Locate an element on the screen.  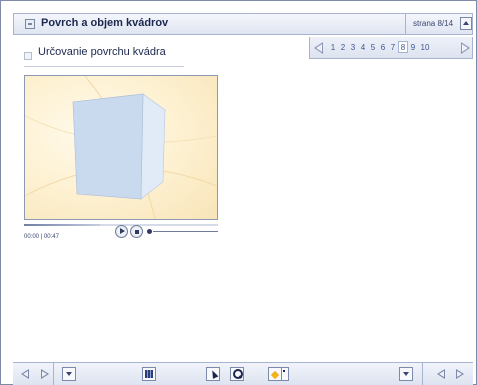
section-title: Určovanie povrchu kvádra is located at coordinates (102, 52).